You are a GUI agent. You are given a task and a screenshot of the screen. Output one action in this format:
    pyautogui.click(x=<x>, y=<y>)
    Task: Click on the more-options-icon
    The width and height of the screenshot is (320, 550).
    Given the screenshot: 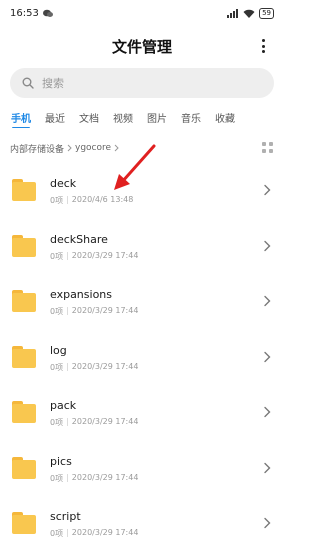 What is the action you would take?
    pyautogui.click(x=263, y=46)
    